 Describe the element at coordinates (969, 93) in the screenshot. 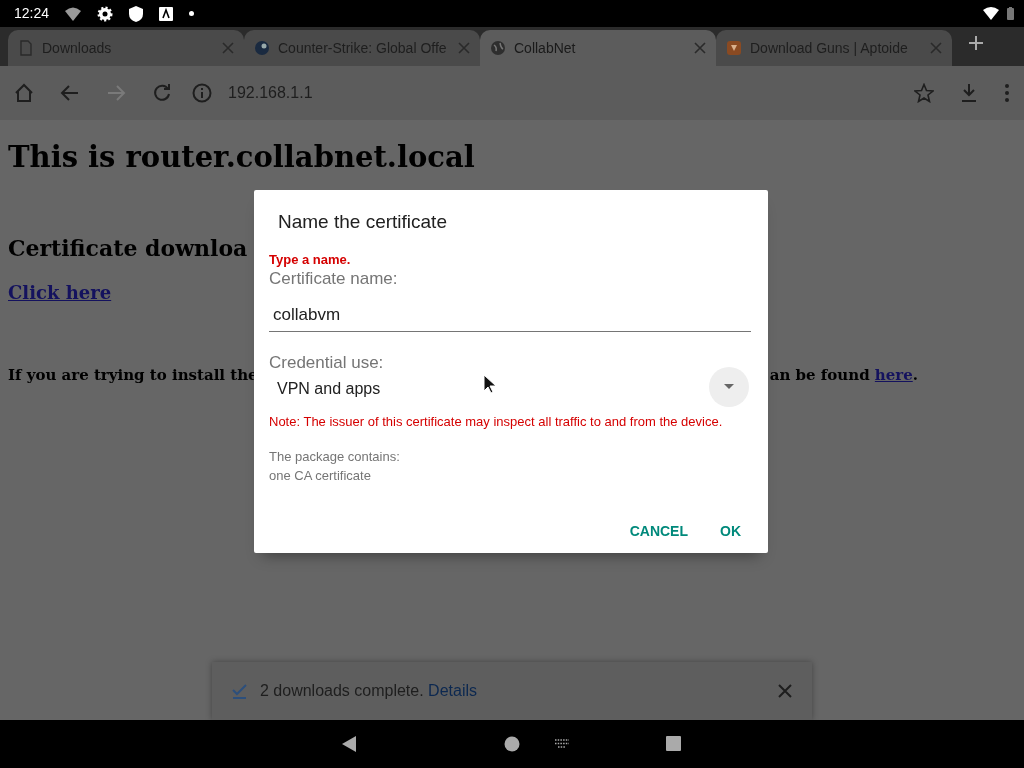

I see `download-icon` at that location.